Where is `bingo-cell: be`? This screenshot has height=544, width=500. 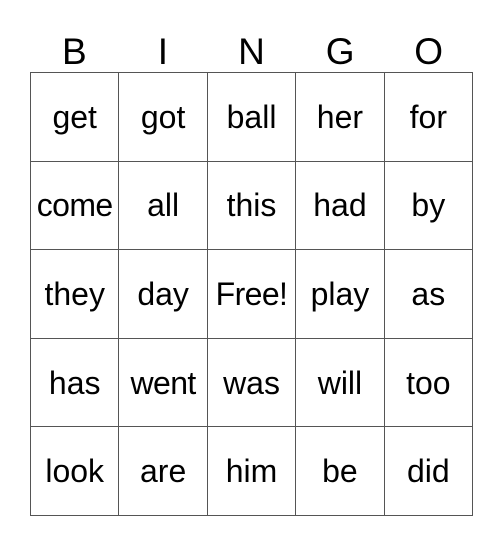 bingo-cell: be is located at coordinates (340, 471).